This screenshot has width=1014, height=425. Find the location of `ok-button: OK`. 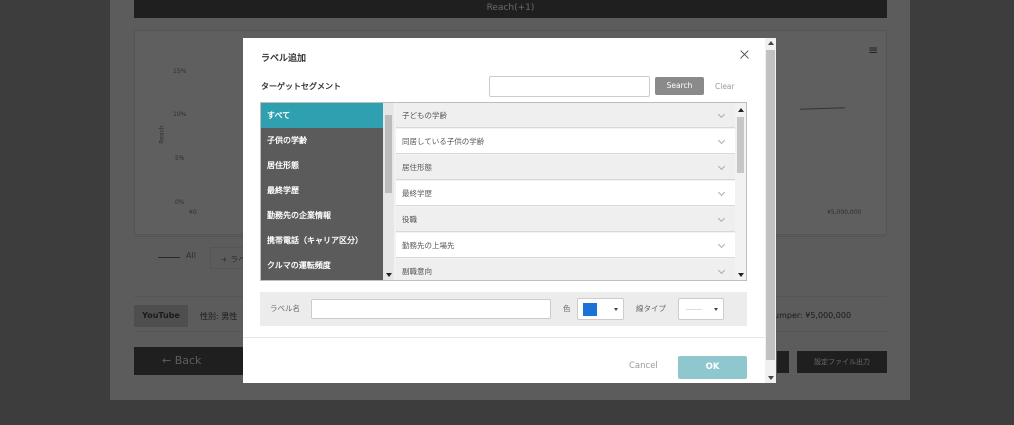

ok-button: OK is located at coordinates (712, 367).